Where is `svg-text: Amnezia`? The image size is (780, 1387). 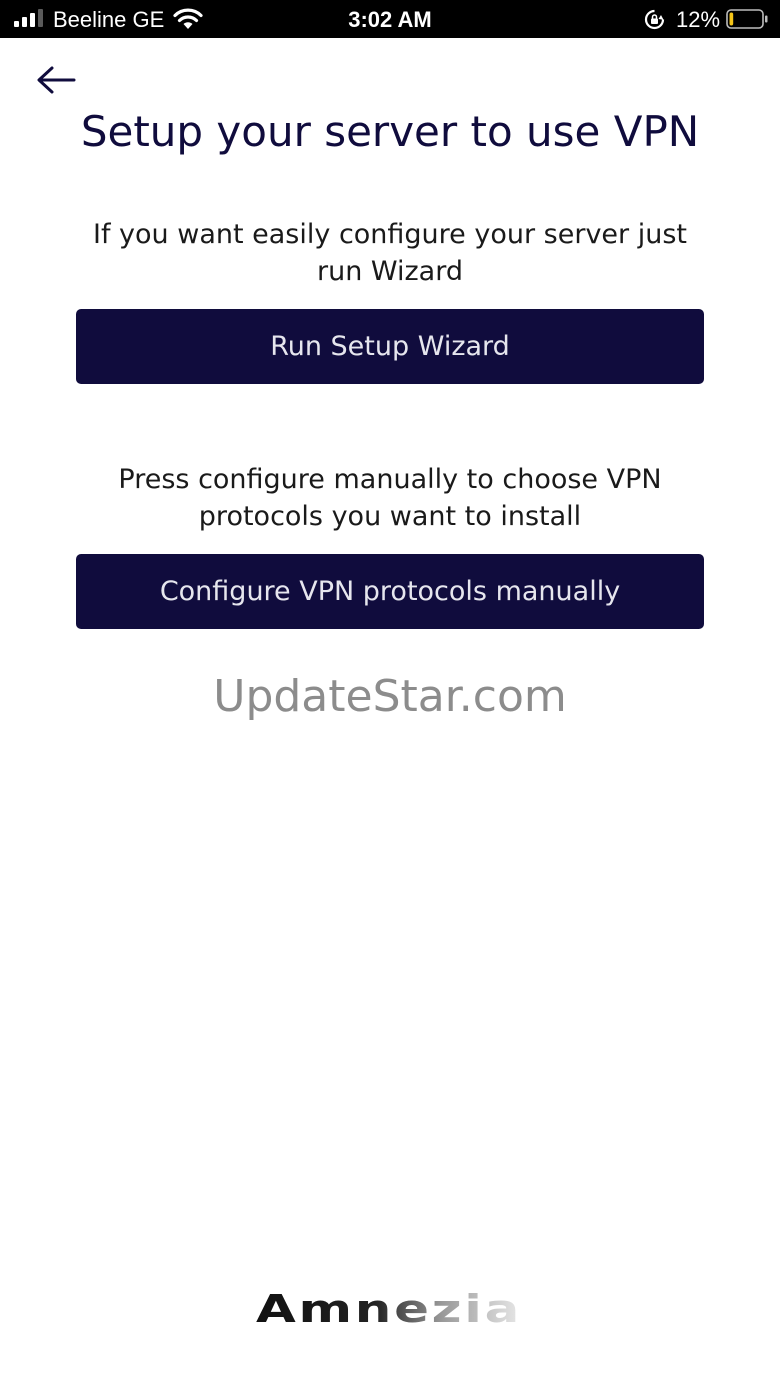 svg-text: Amnezia is located at coordinates (389, 1309).